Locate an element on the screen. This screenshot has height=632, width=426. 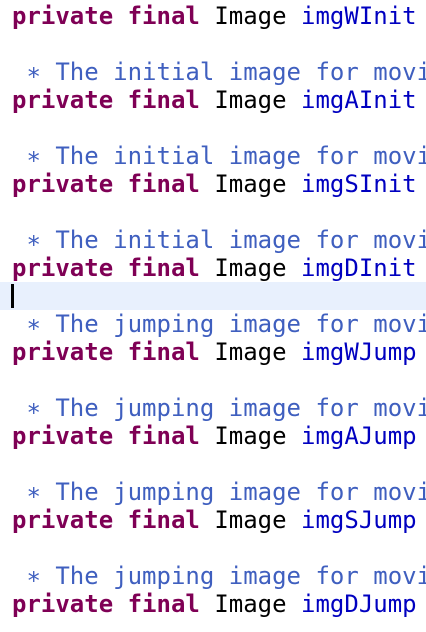
code-line: private final Image imgWJump is located at coordinates (213, 352).